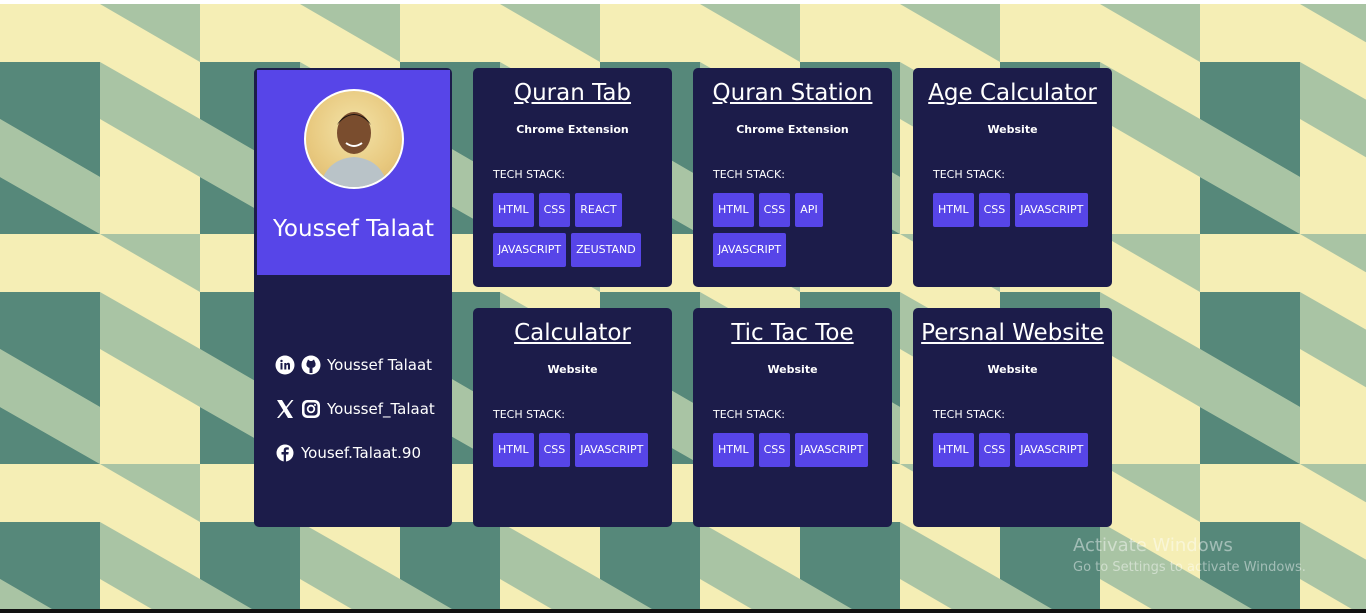 The height and width of the screenshot is (613, 1366). Describe the element at coordinates (361, 453) in the screenshot. I see `facebook-handle: Yousef.Talaat.90` at that location.